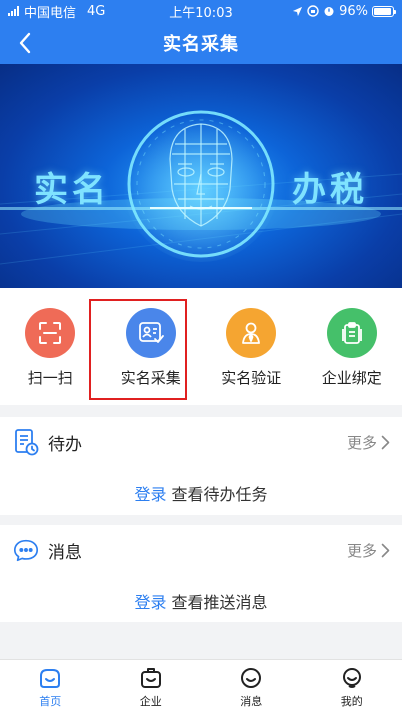  What do you see at coordinates (201, 550) in the screenshot?
I see `messages-header: 消息 更多` at bounding box center [201, 550].